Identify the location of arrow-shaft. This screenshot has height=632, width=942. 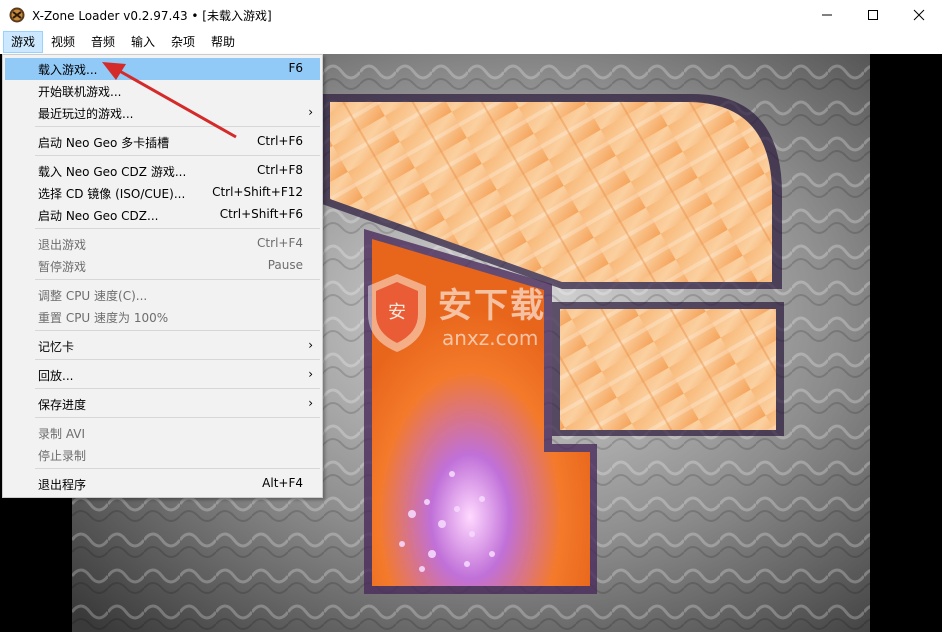
(176, 103).